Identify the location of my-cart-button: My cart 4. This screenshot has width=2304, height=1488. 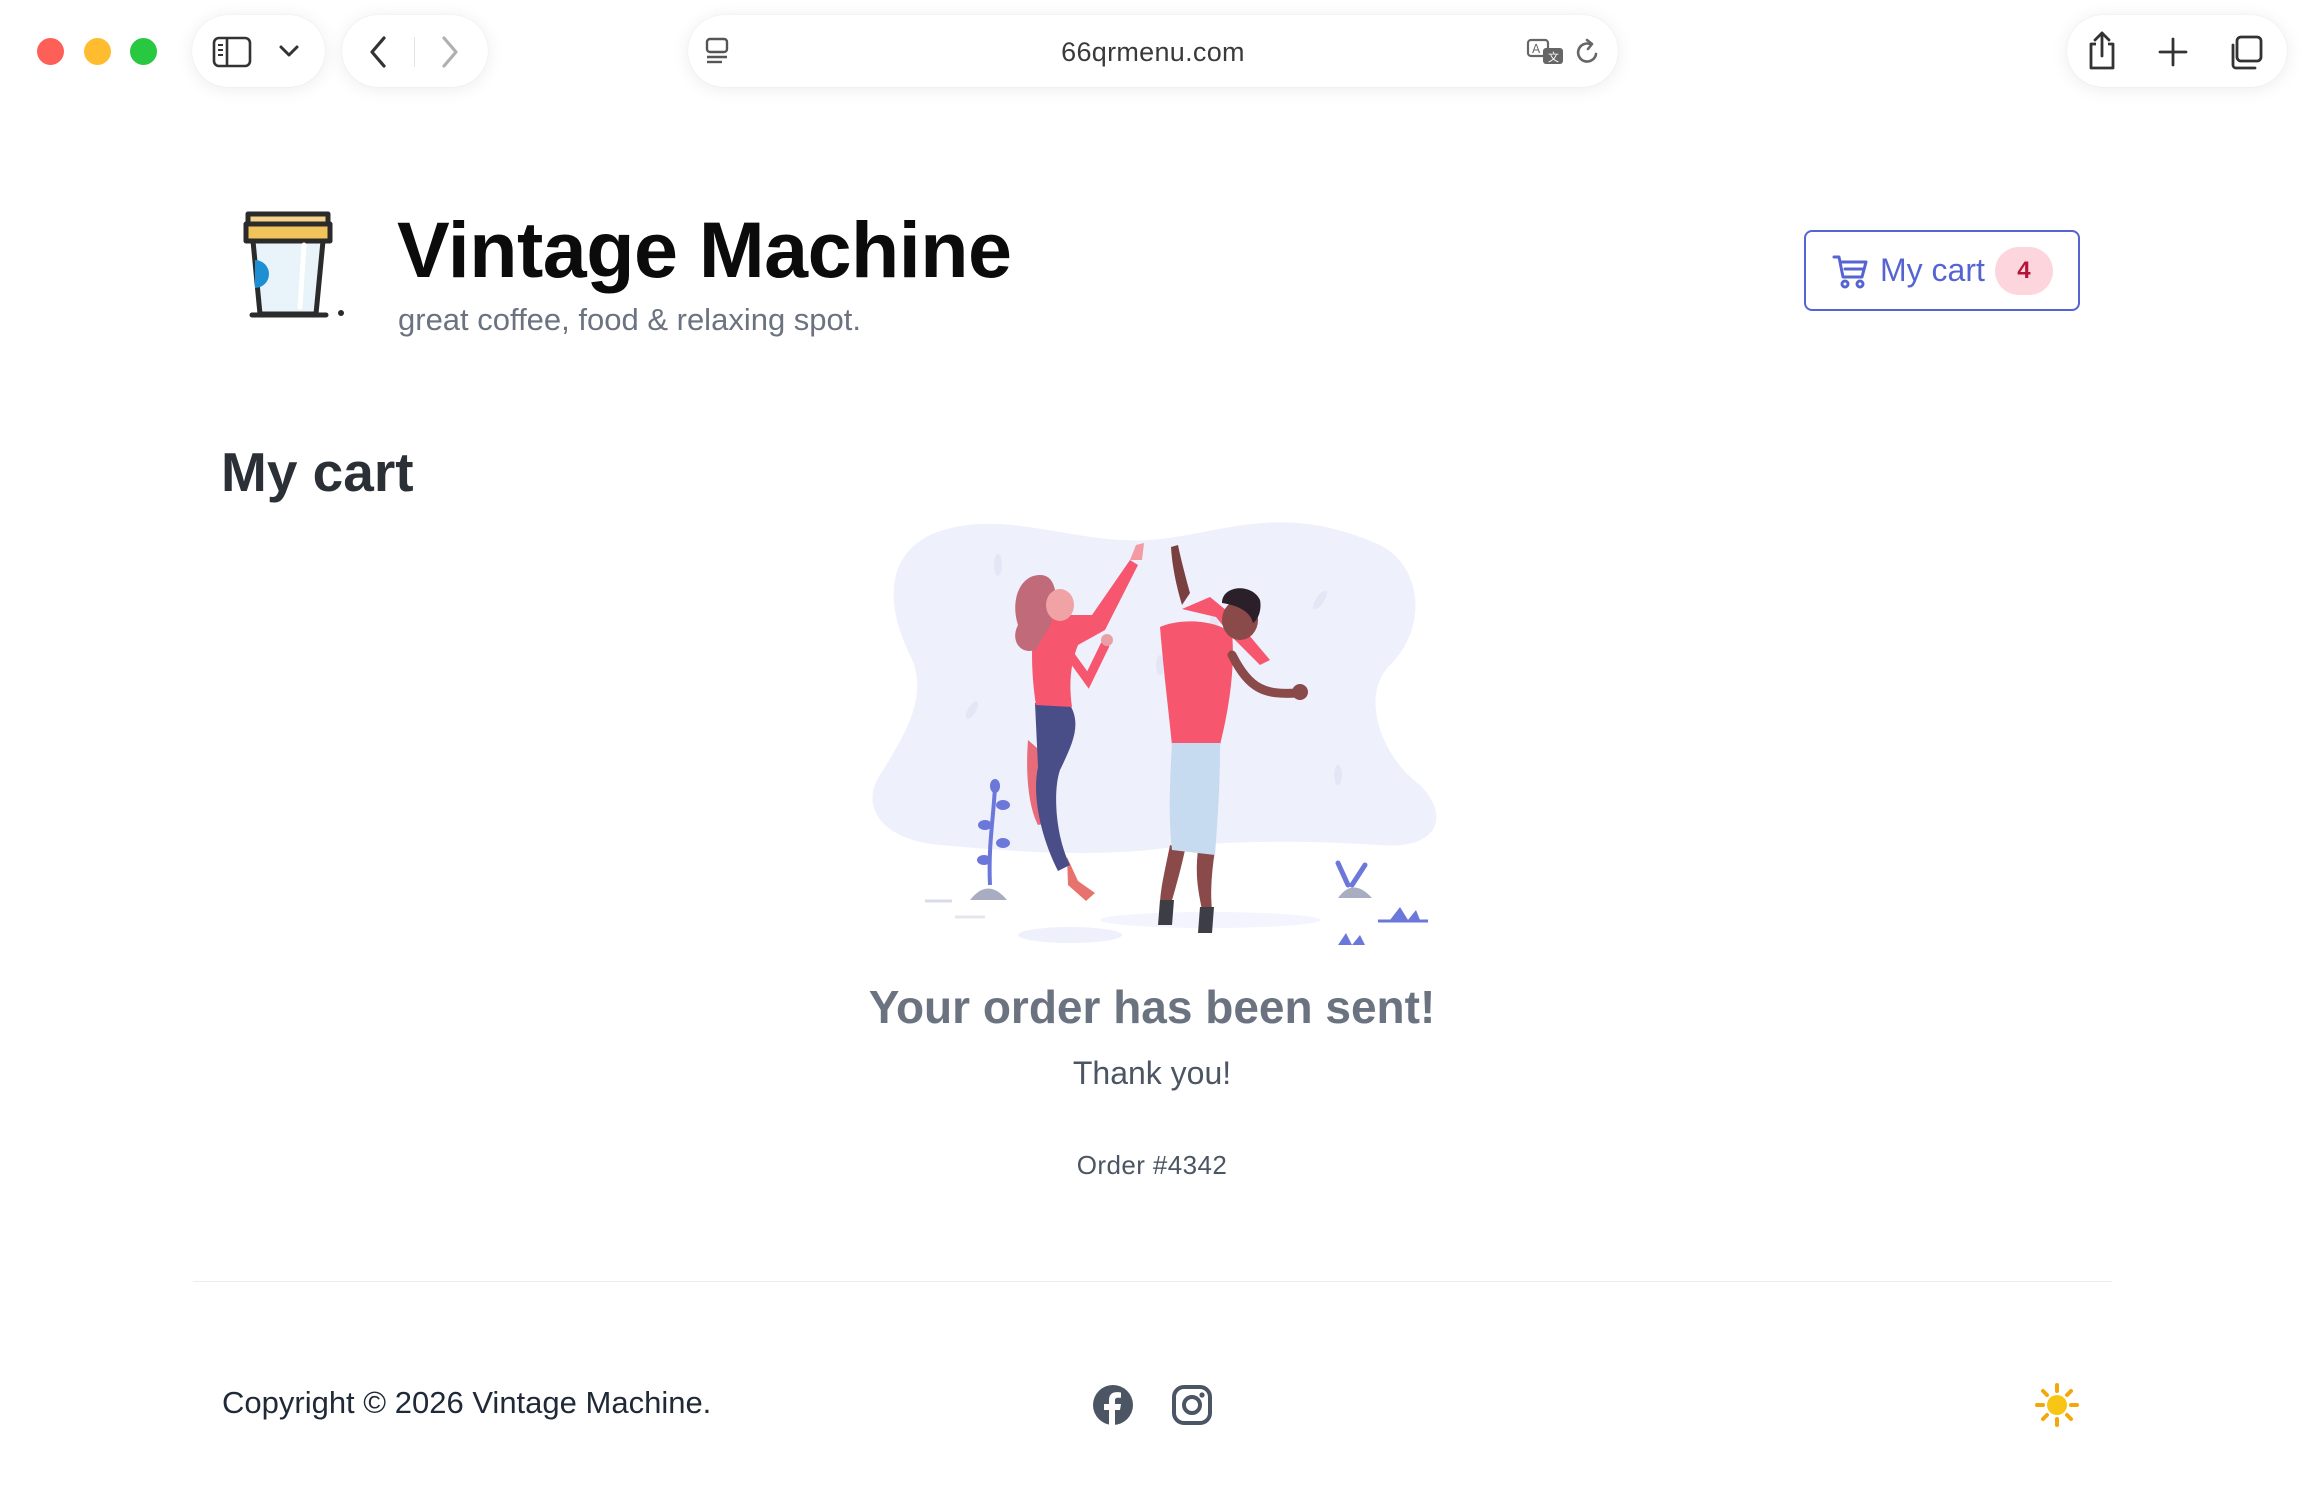
(1942, 270).